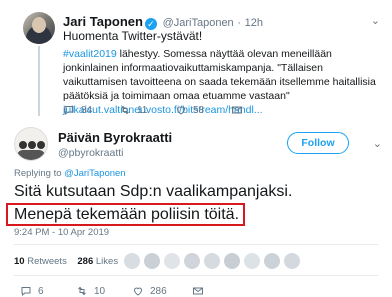 The width and height of the screenshot is (392, 297). I want to click on parent-tweet-header: Jari Taponen ✓ @JariTaponen · 12h, so click(163, 22).